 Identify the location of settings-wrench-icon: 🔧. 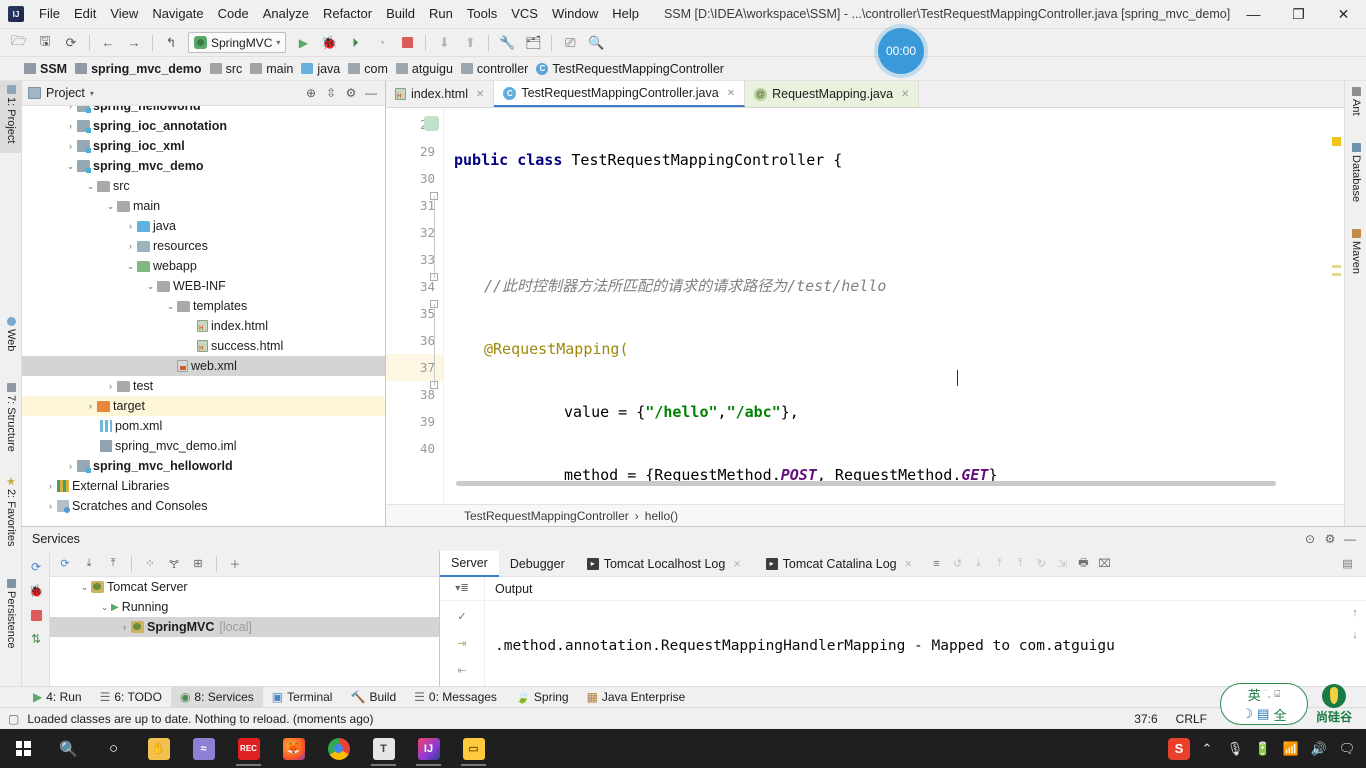
(507, 43).